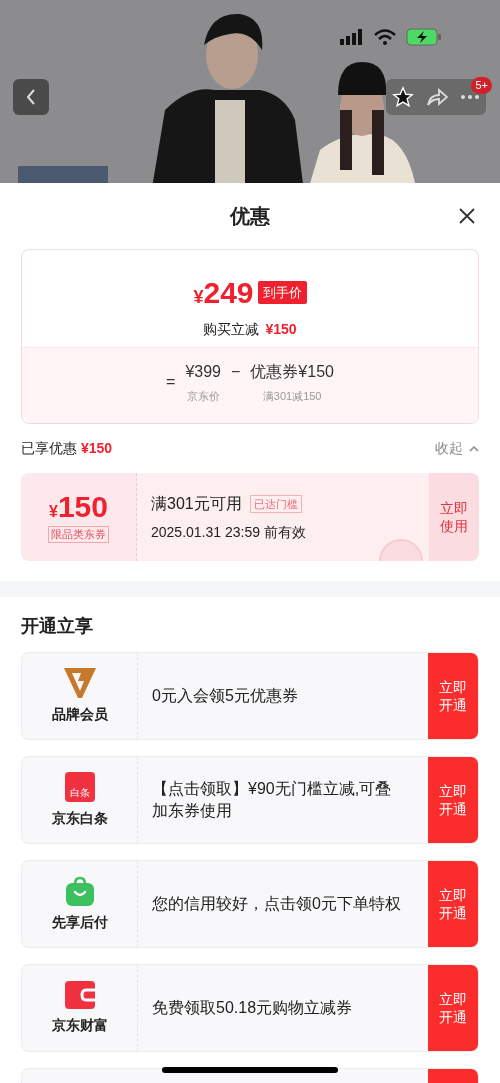  What do you see at coordinates (403, 97) in the screenshot?
I see `star-icon` at bounding box center [403, 97].